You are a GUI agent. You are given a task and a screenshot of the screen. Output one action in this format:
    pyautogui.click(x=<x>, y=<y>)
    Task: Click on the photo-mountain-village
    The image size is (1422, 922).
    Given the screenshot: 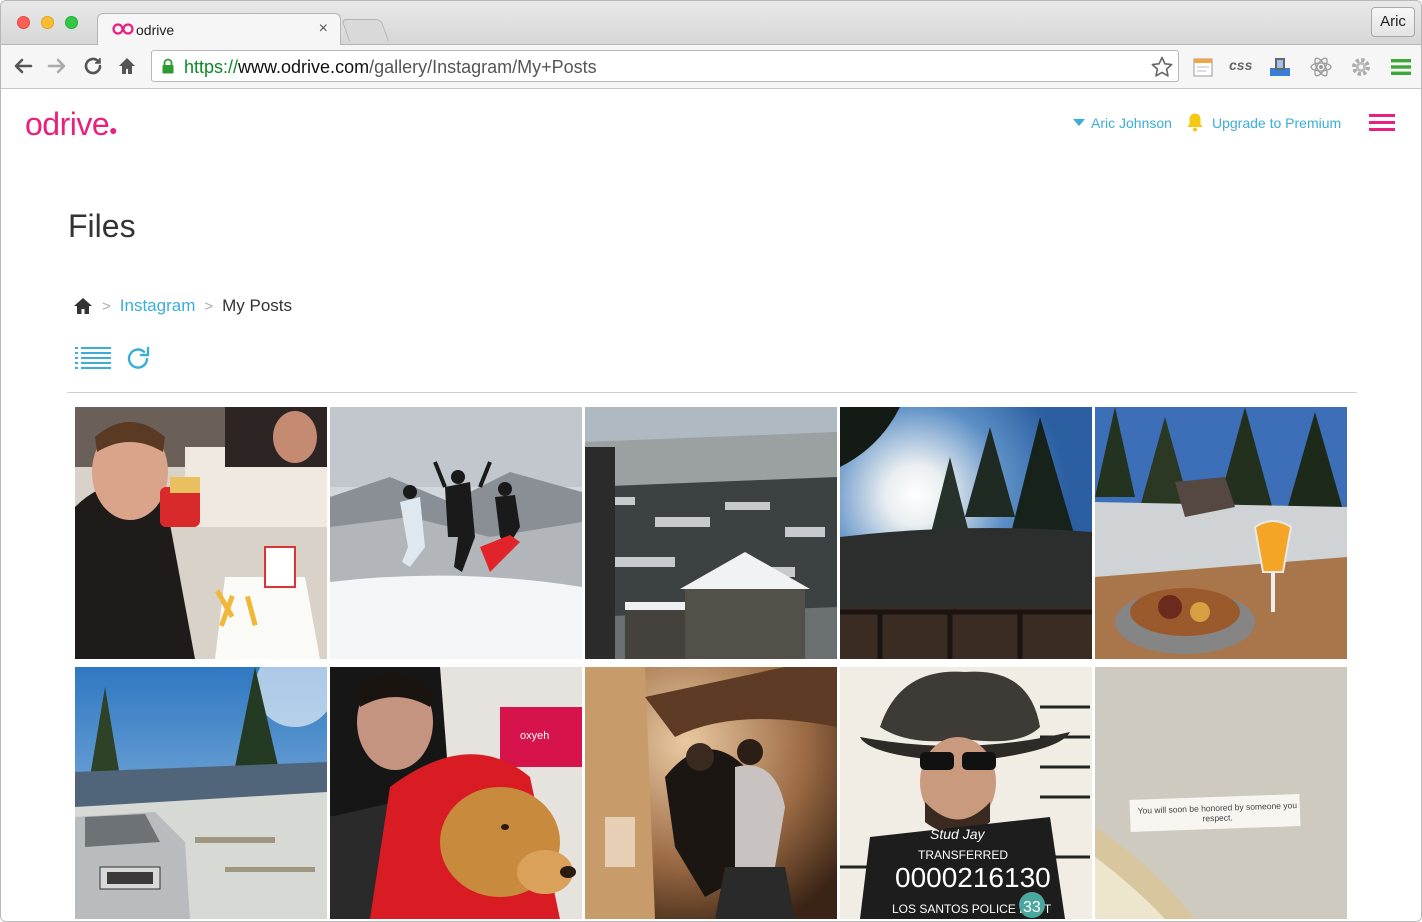 What is the action you would take?
    pyautogui.click(x=711, y=533)
    